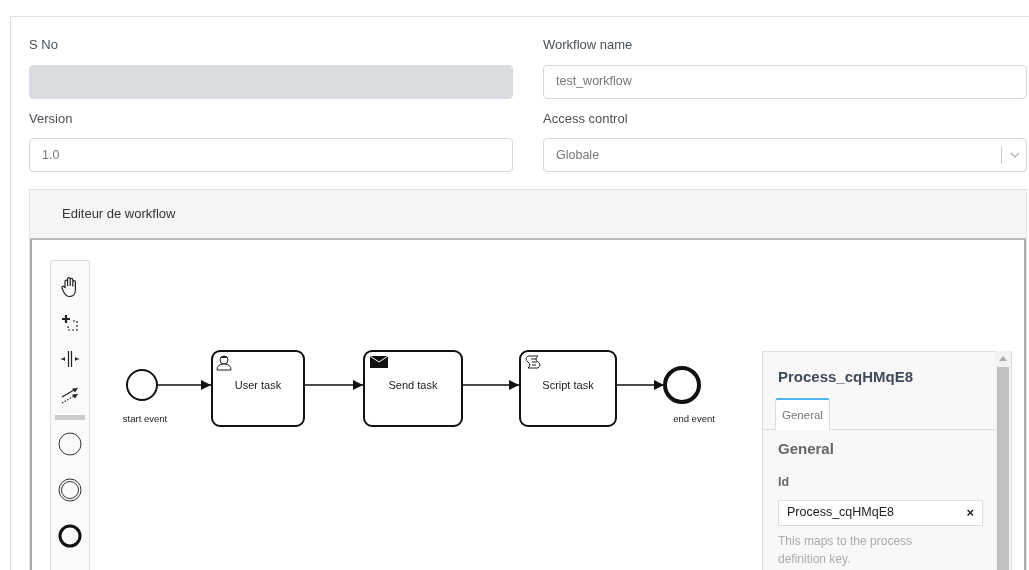 This screenshot has width=1029, height=570. I want to click on field-label: Id, so click(784, 482).